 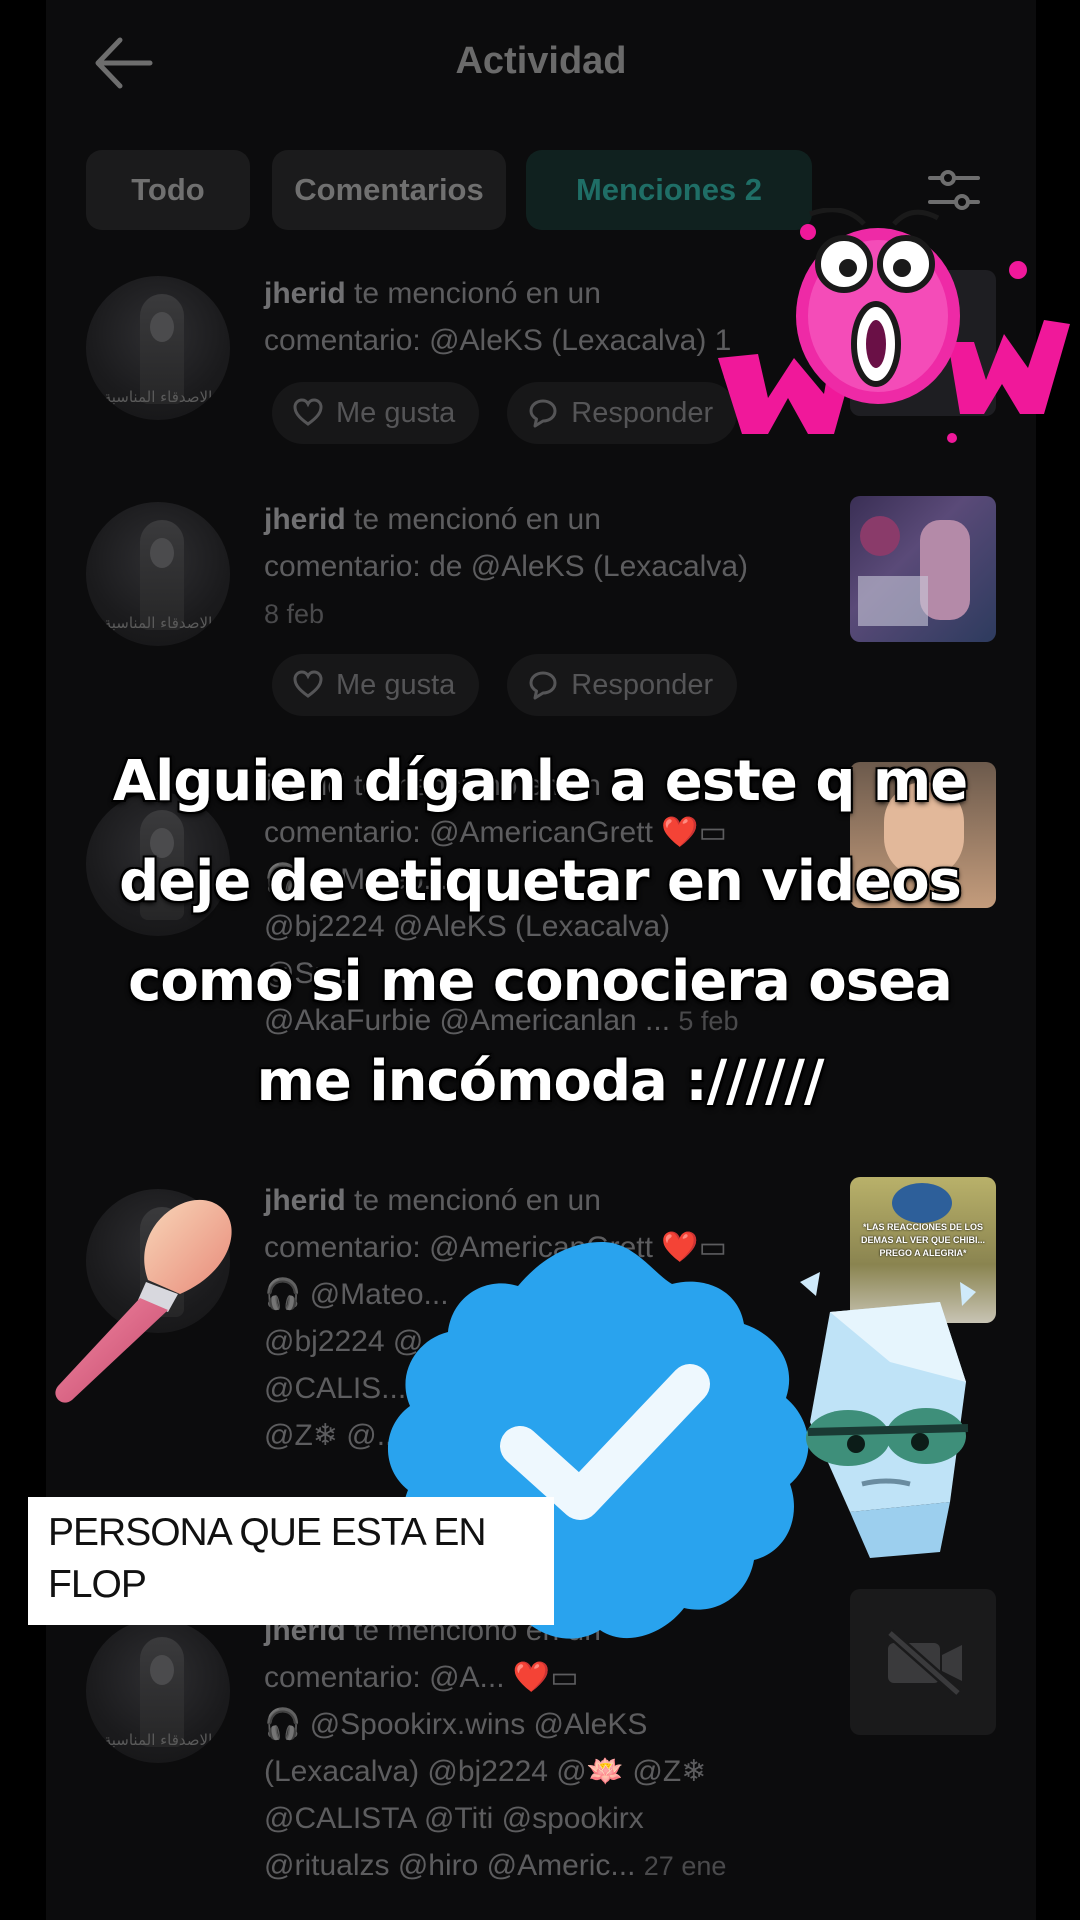 I want to click on makeup-brush-icon, so click(x=143, y=1301).